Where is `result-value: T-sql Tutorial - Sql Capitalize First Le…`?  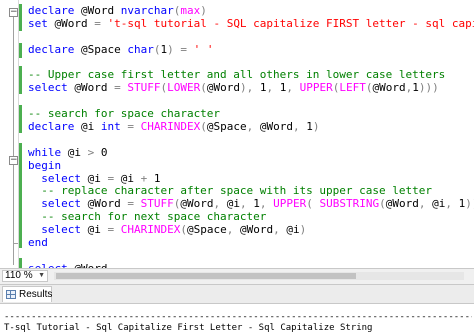
result-value: T-sql Tutorial - Sql Capitalize First Le… is located at coordinates (188, 328).